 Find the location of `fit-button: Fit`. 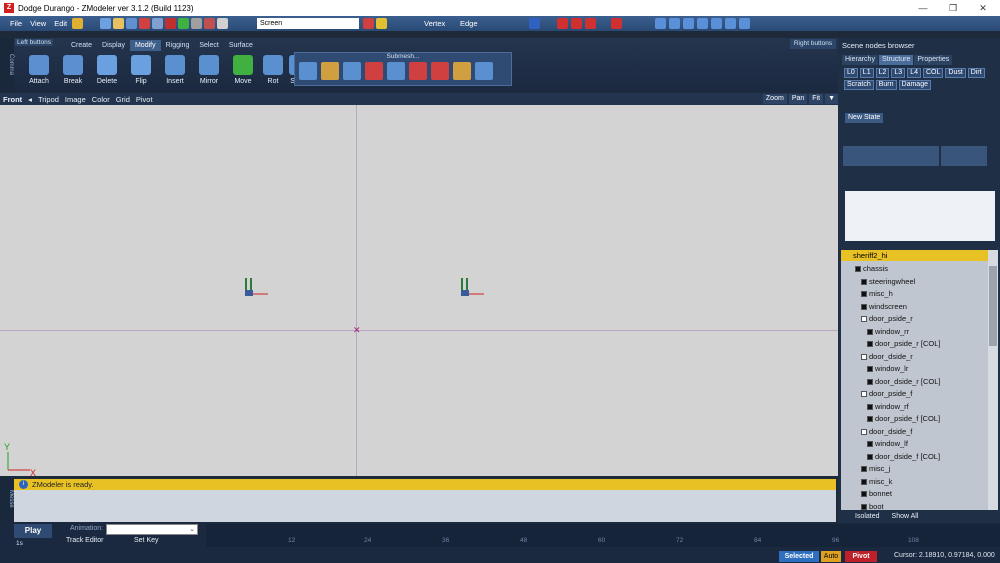

fit-button: Fit is located at coordinates (816, 99).